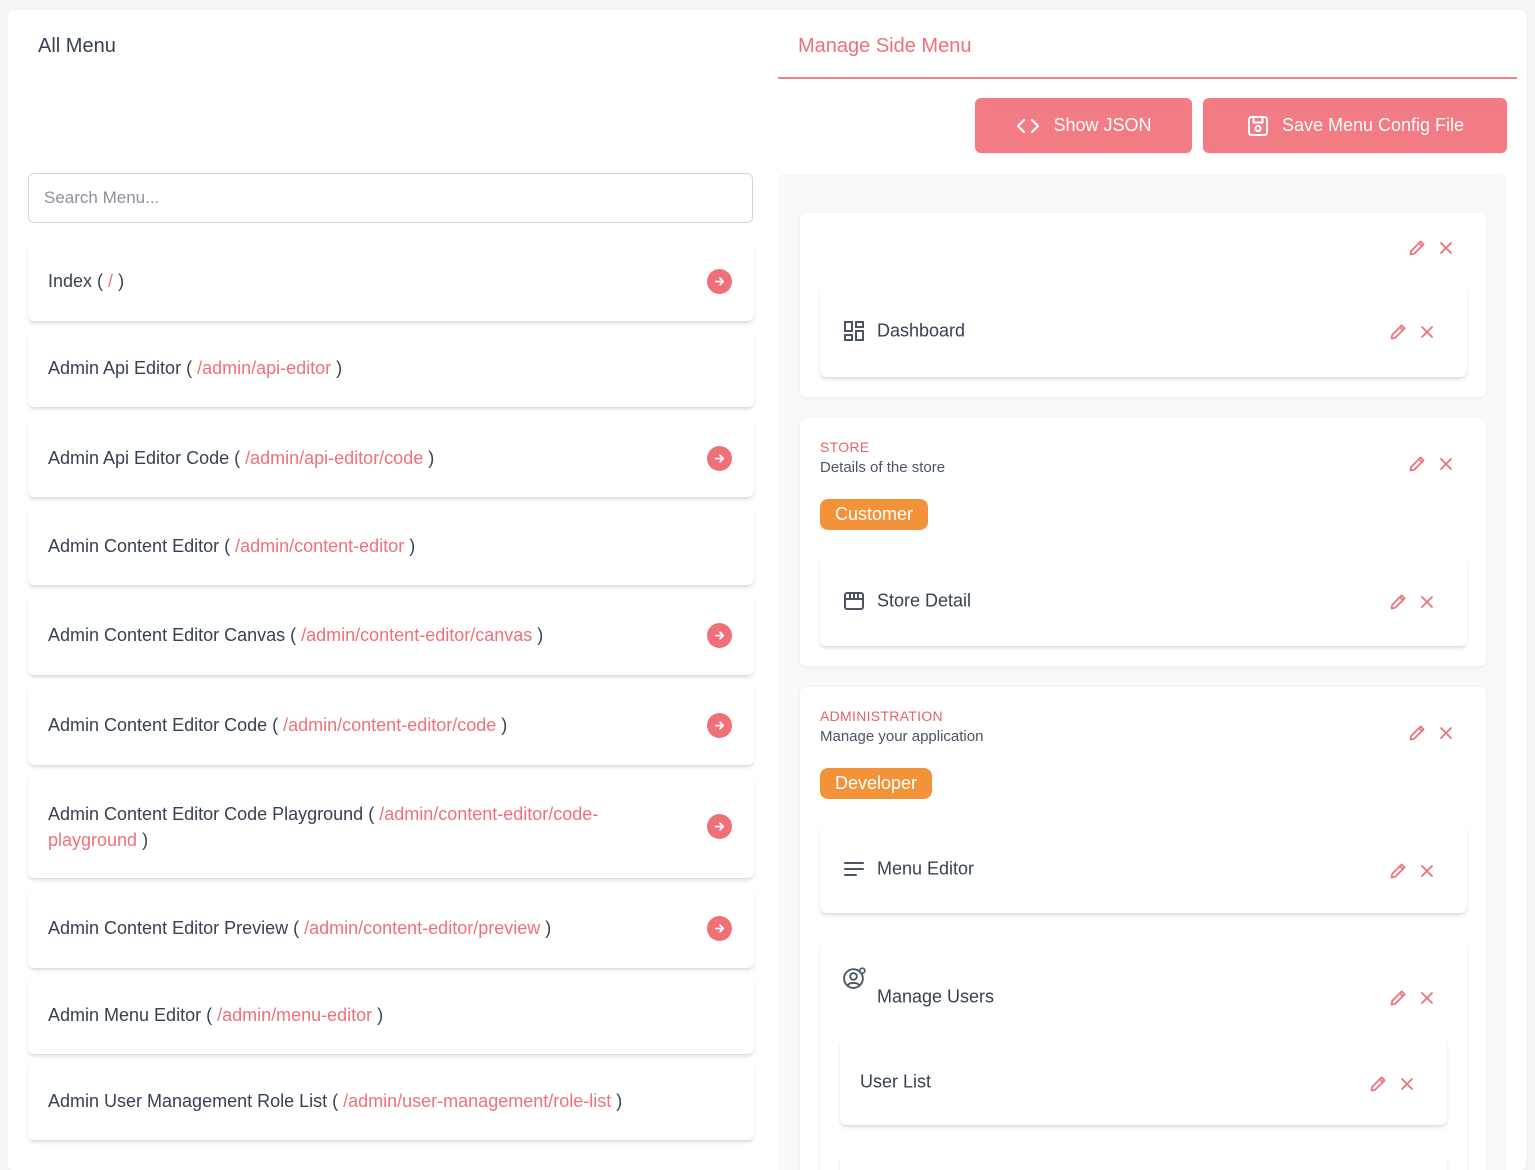 Image resolution: width=1535 pixels, height=1170 pixels. What do you see at coordinates (876, 783) in the screenshot?
I see `role-badge-developer: Developer` at bounding box center [876, 783].